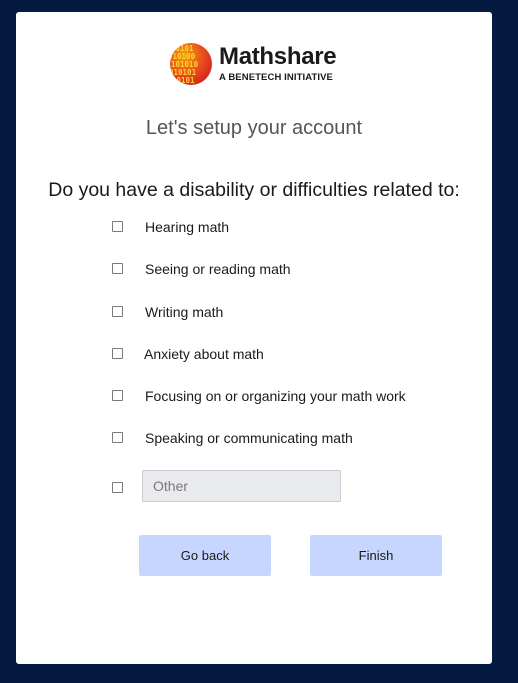  I want to click on speaking-communicating-checkbox, so click(117, 437).